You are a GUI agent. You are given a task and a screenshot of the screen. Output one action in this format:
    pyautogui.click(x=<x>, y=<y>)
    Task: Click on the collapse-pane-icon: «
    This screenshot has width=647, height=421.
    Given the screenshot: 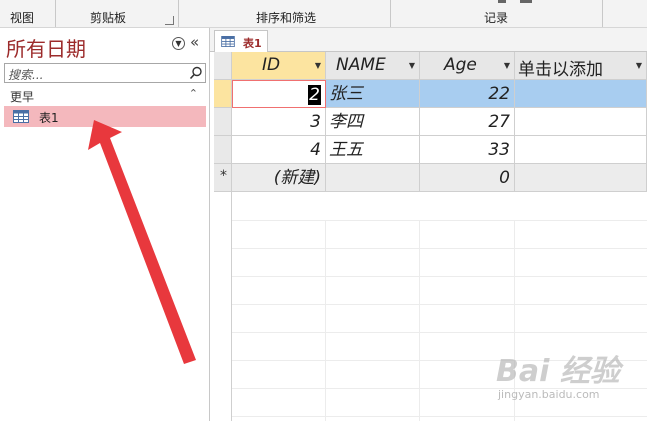 What is the action you would take?
    pyautogui.click(x=194, y=42)
    